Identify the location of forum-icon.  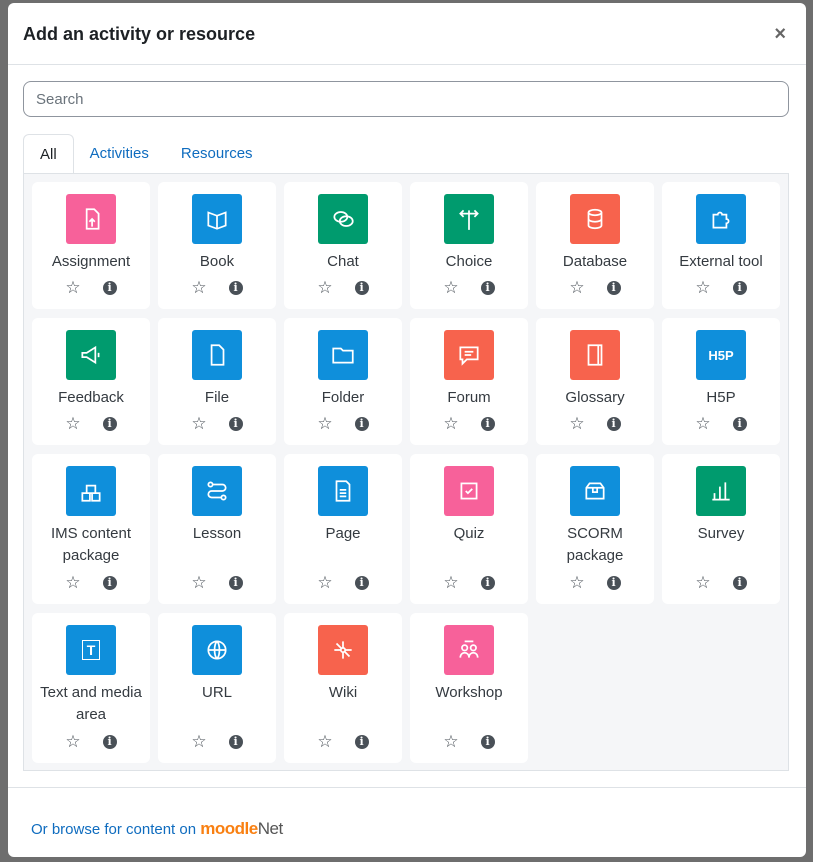
(469, 355).